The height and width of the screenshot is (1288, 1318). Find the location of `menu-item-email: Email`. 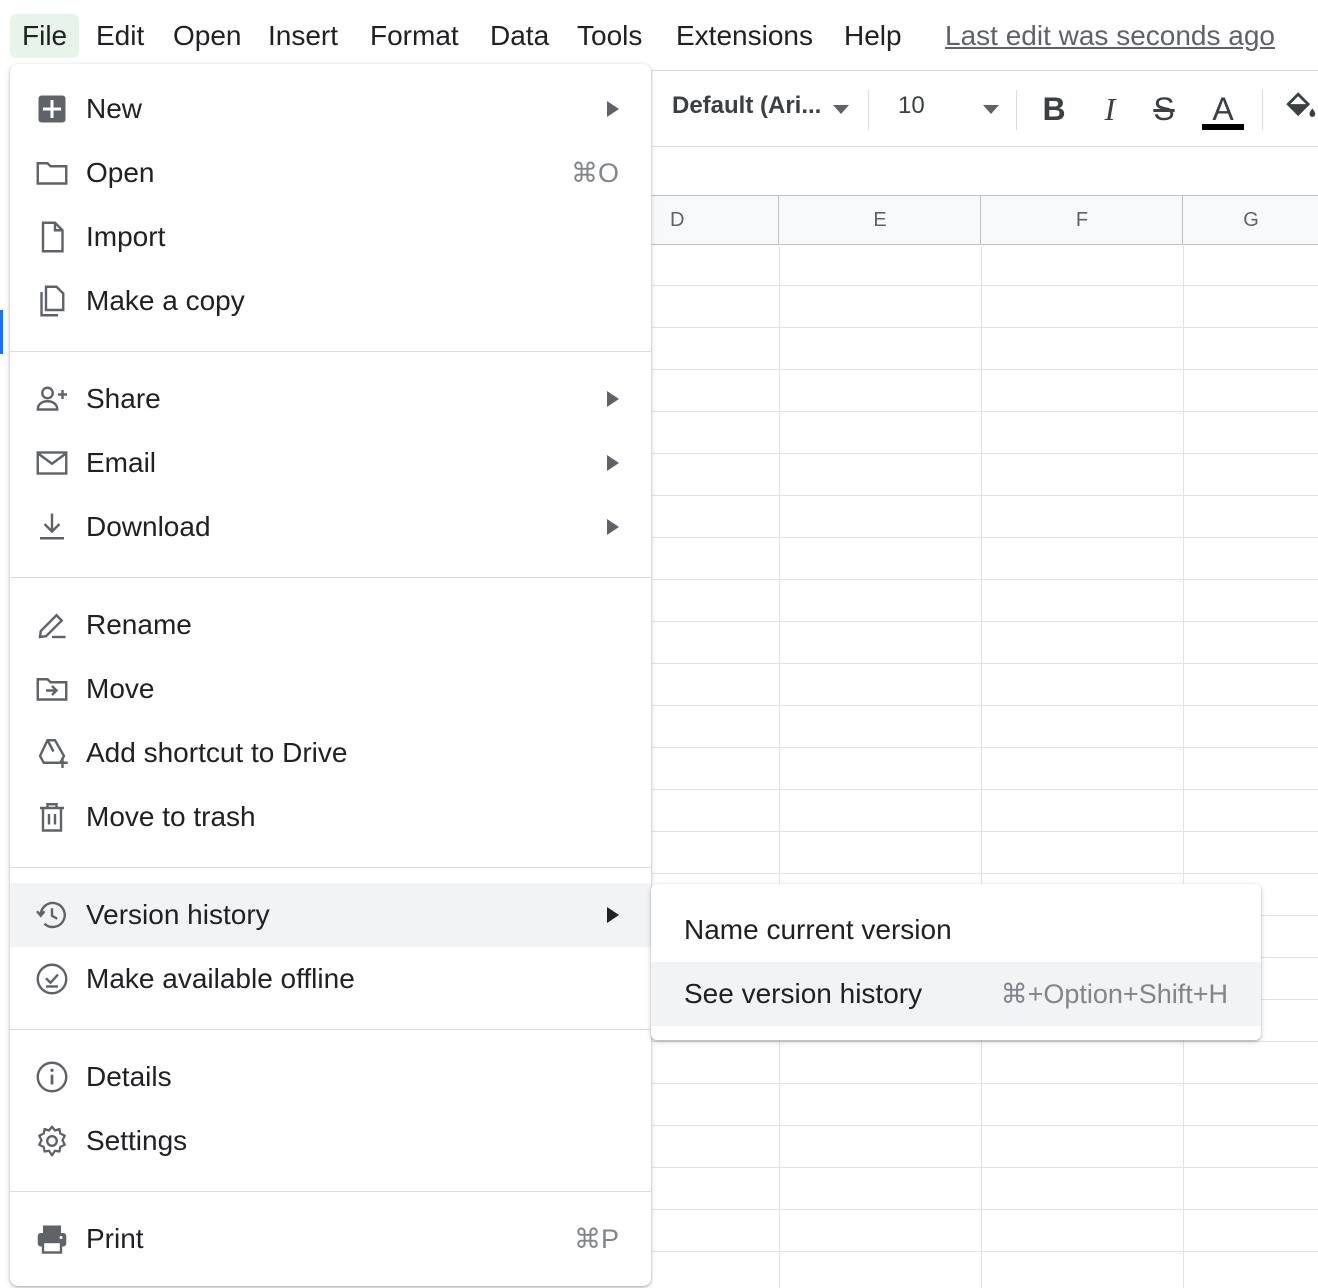

menu-item-email: Email is located at coordinates (330, 463).